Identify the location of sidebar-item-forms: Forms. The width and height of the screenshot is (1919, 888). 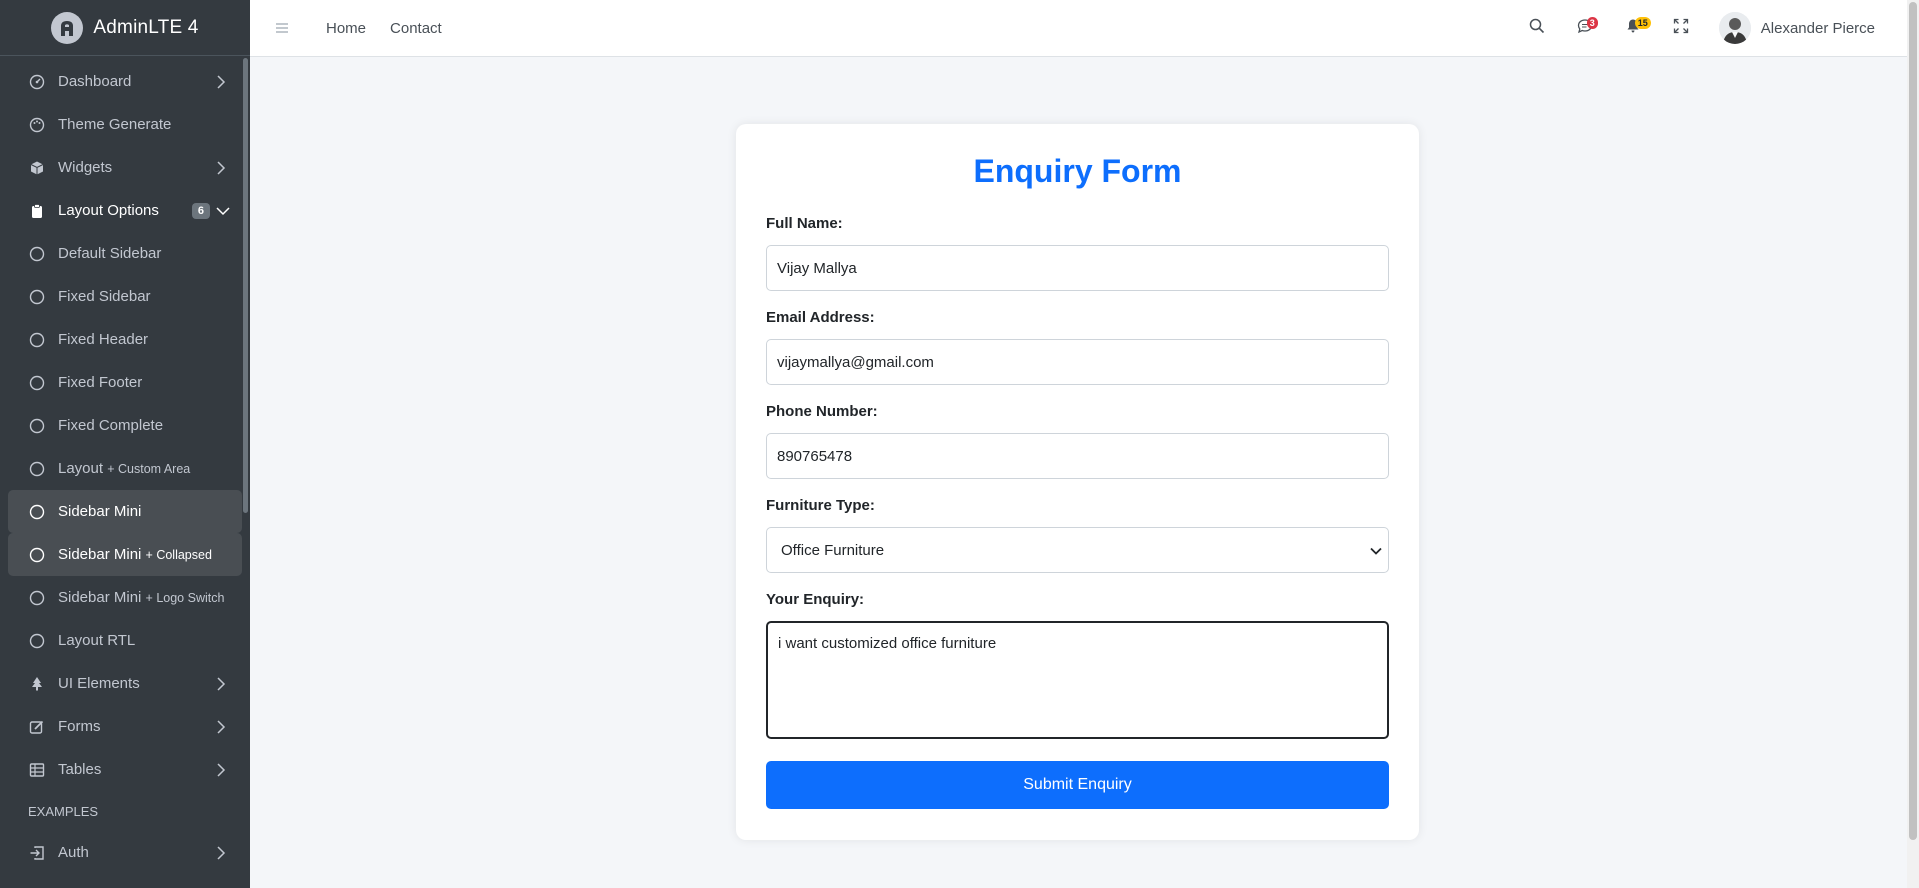
(125, 726).